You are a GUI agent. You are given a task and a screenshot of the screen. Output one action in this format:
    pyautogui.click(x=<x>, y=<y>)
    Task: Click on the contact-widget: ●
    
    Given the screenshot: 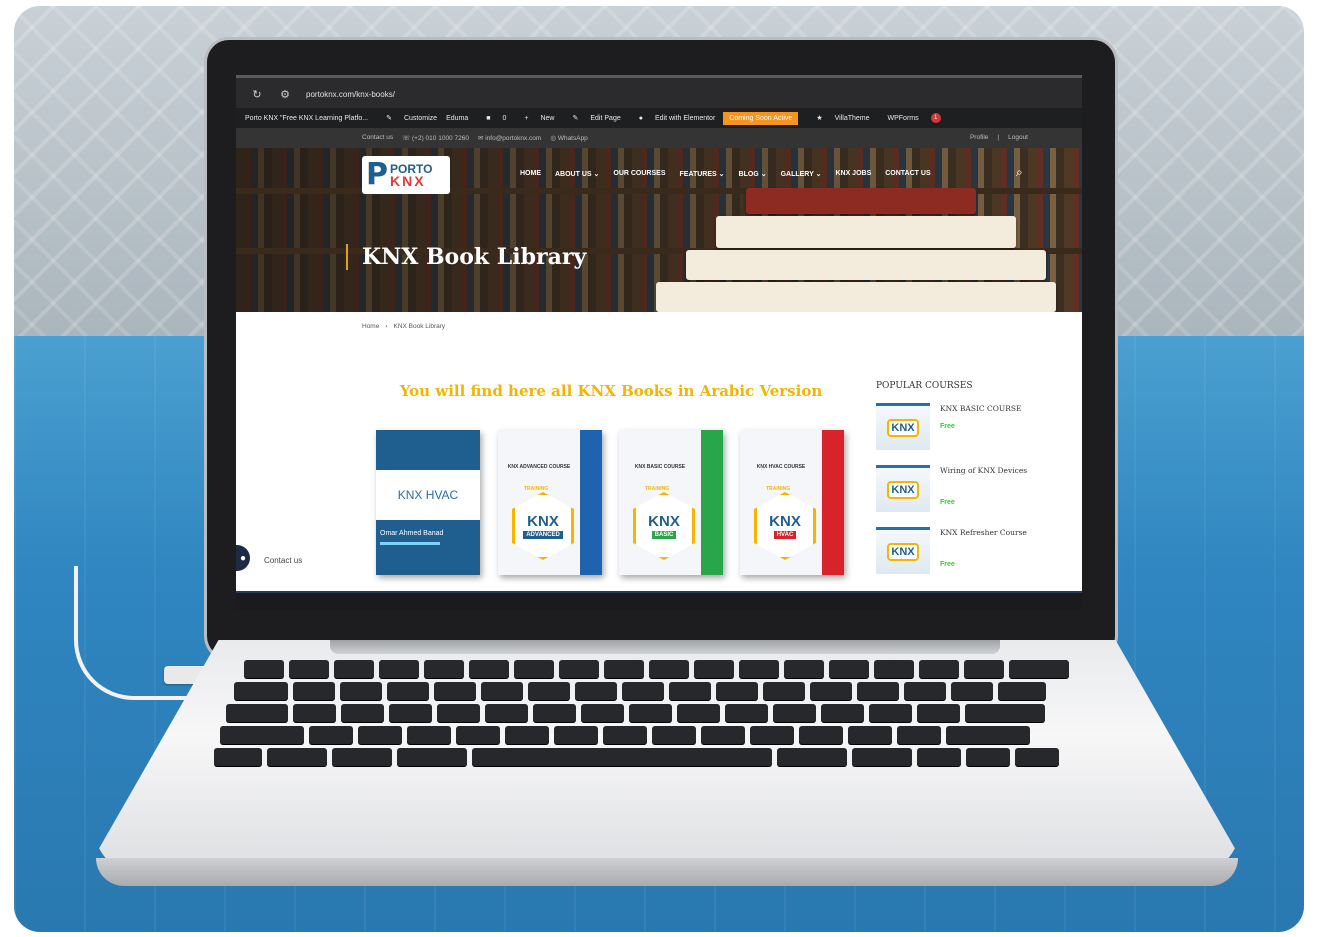 What is the action you would take?
    pyautogui.click(x=250, y=559)
    